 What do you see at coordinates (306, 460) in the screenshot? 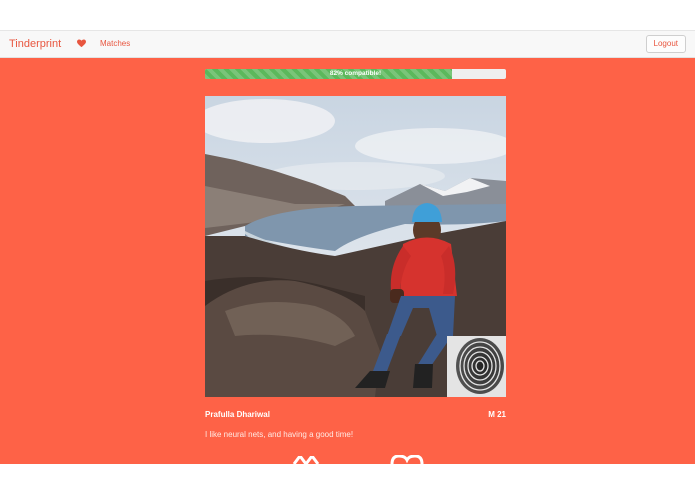
I see `x-icon` at bounding box center [306, 460].